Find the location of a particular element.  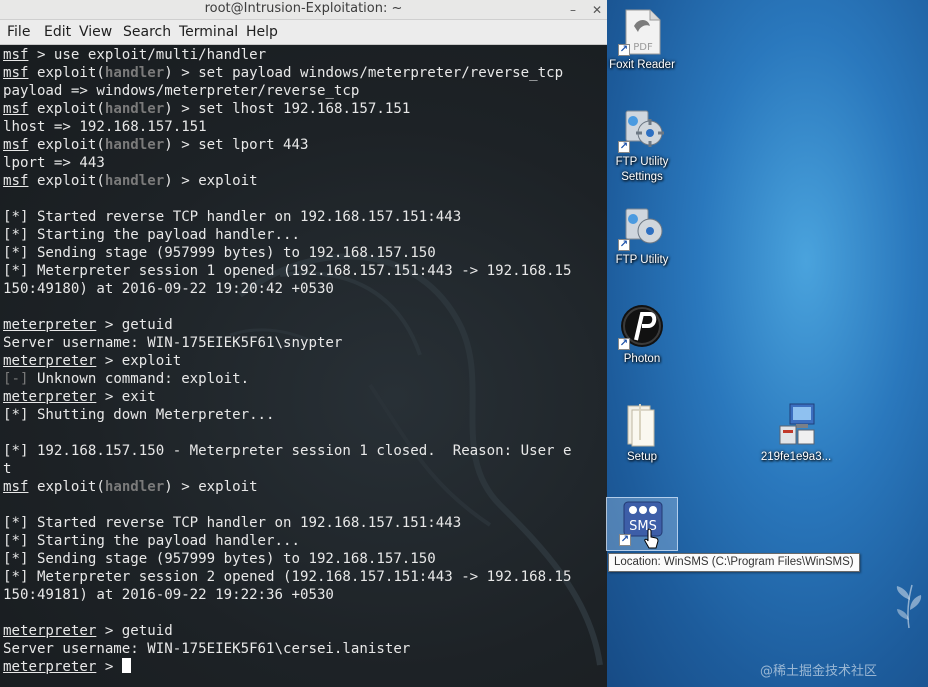

terminal-text: lhost => 192.168.157.151 is located at coordinates (105, 127).